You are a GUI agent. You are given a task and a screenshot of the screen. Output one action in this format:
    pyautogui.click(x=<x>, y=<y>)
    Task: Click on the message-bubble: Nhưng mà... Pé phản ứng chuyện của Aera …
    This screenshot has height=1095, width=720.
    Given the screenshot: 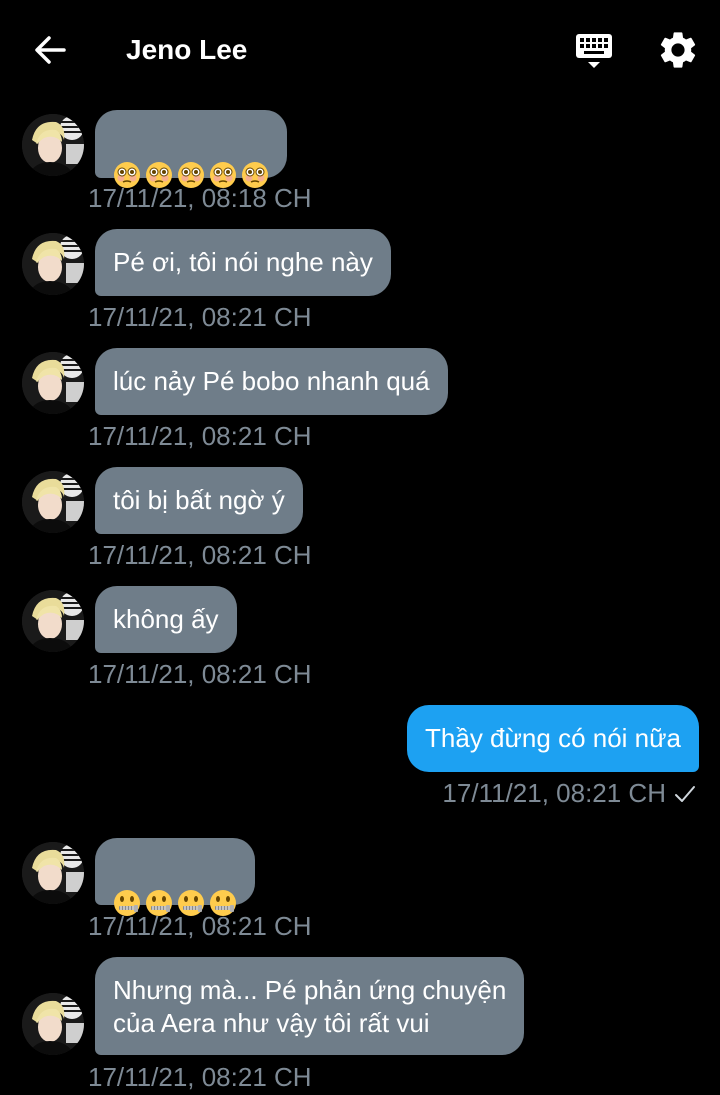 What is the action you would take?
    pyautogui.click(x=310, y=1006)
    